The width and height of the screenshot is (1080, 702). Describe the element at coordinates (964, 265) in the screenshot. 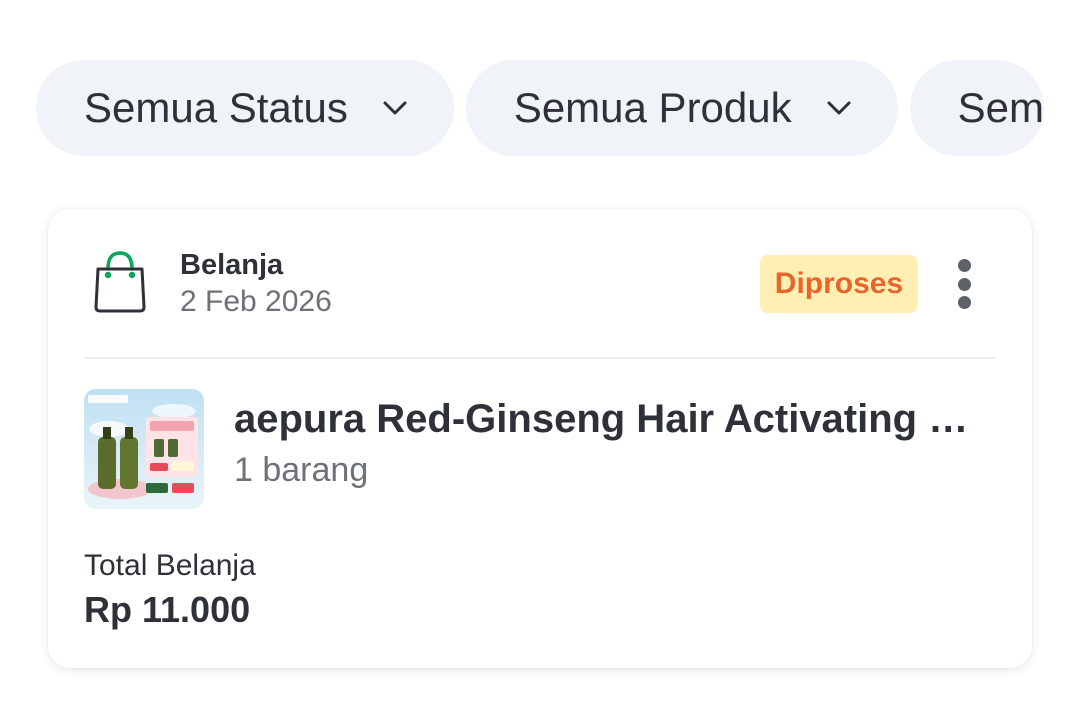

I see `more-vertical-icon` at that location.